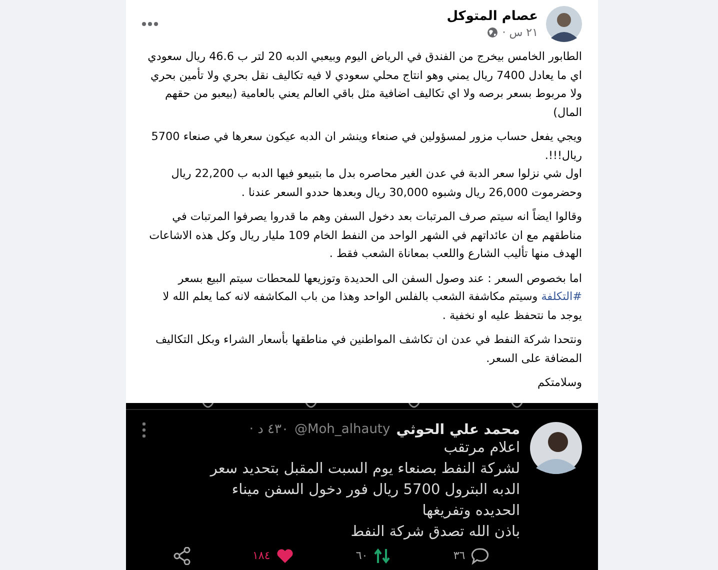 Image resolution: width=718 pixels, height=570 pixels. I want to click on post-paragraph: اما بخصوص السعر : عند وصول السفن الى الحديدة وتوزيعها للمحطات سيتم البيع بسعر #التكلفة وسيتم مكاشفة الشعب بالفلس الواحد وهذا من باب المكاشفه لانه كما يعلم الله لا يوجد ما نتحفظ عليه او نخفية ., so click(372, 297).